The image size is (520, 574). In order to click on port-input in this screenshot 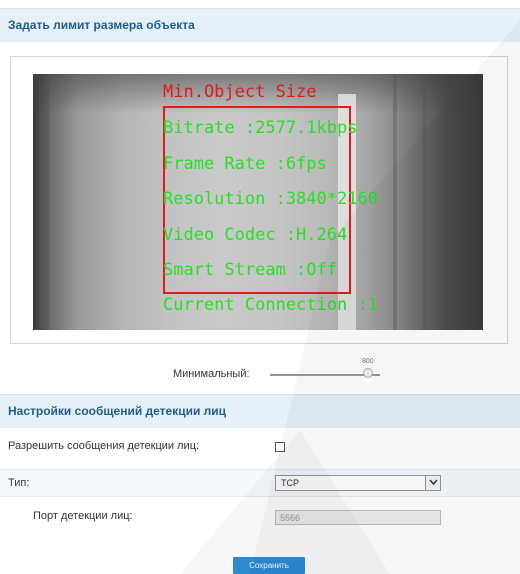, I will do `click(358, 517)`.